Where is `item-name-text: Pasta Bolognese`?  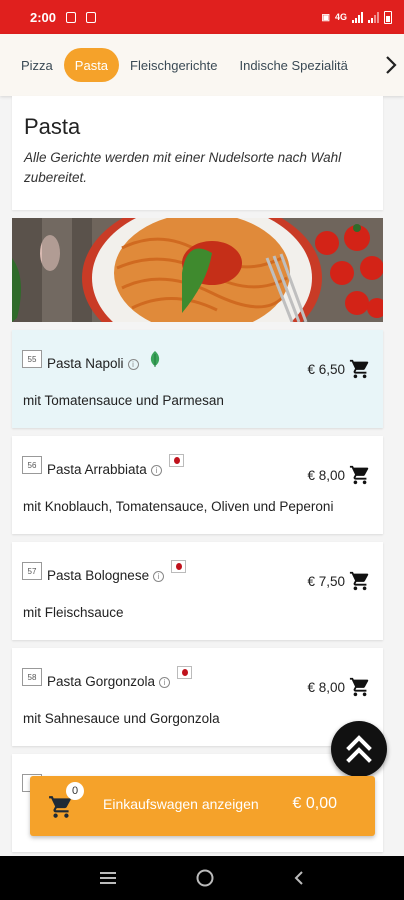
item-name-text: Pasta Bolognese is located at coordinates (98, 575).